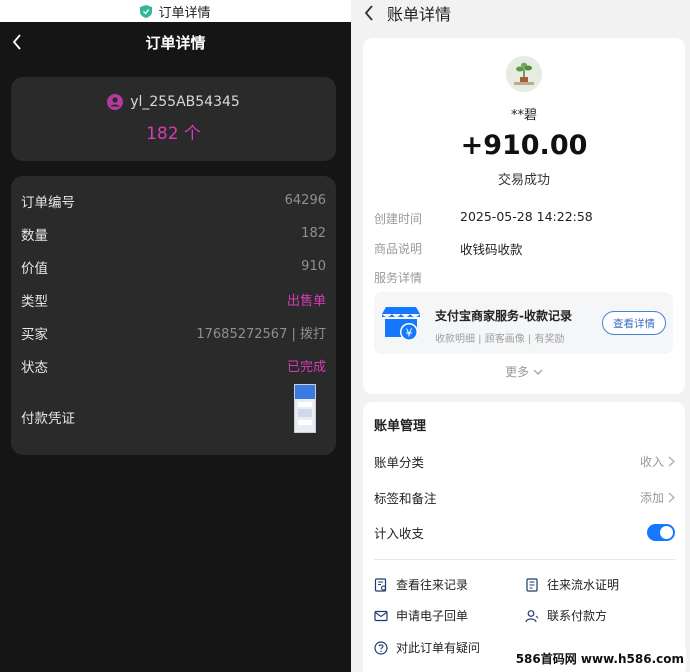  Describe the element at coordinates (380, 584) in the screenshot. I see `history-record-icon` at that location.